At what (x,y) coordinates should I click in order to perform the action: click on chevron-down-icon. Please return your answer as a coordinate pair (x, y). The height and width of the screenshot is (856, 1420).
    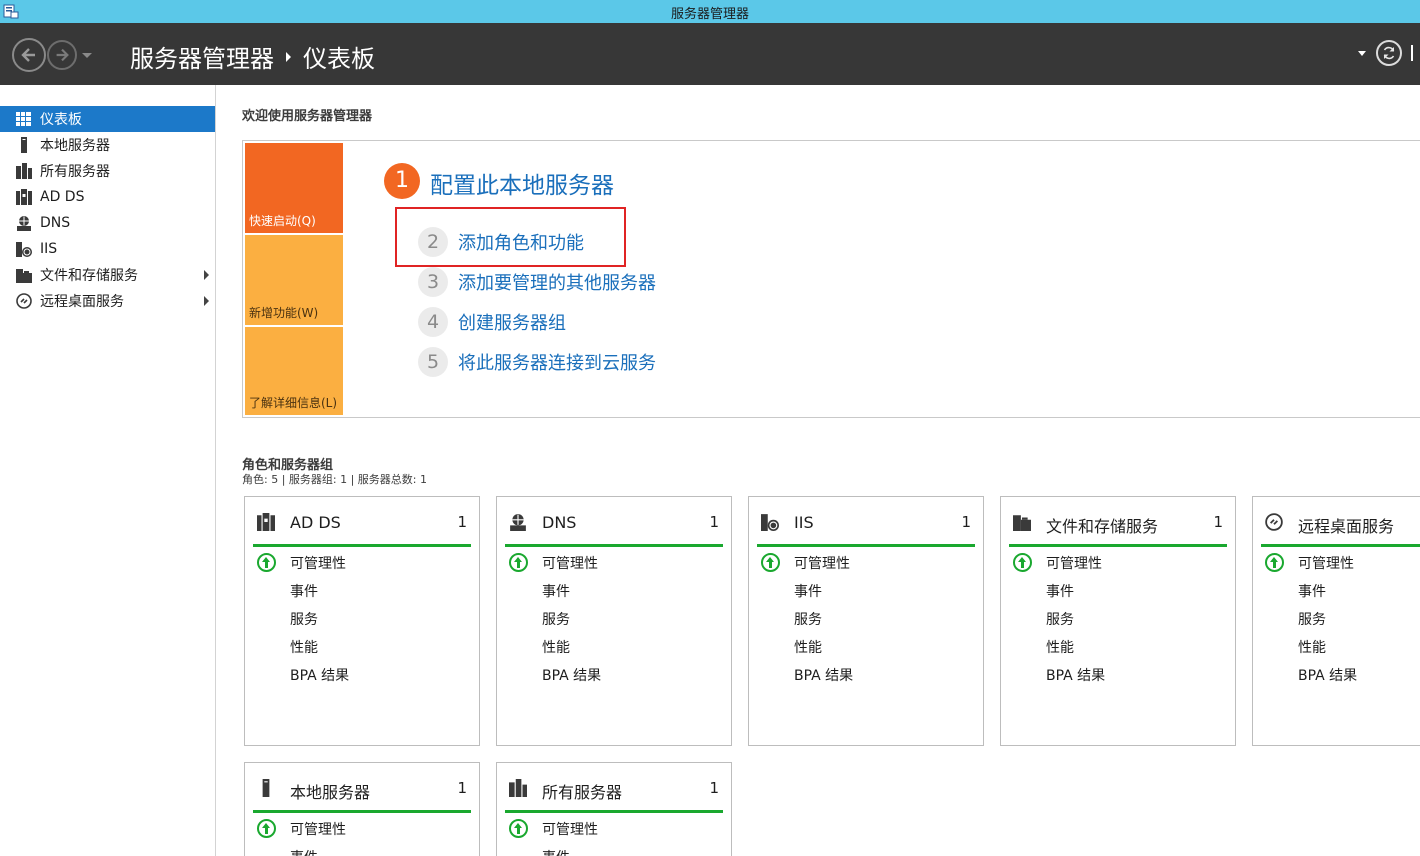
    Looking at the image, I should click on (1362, 53).